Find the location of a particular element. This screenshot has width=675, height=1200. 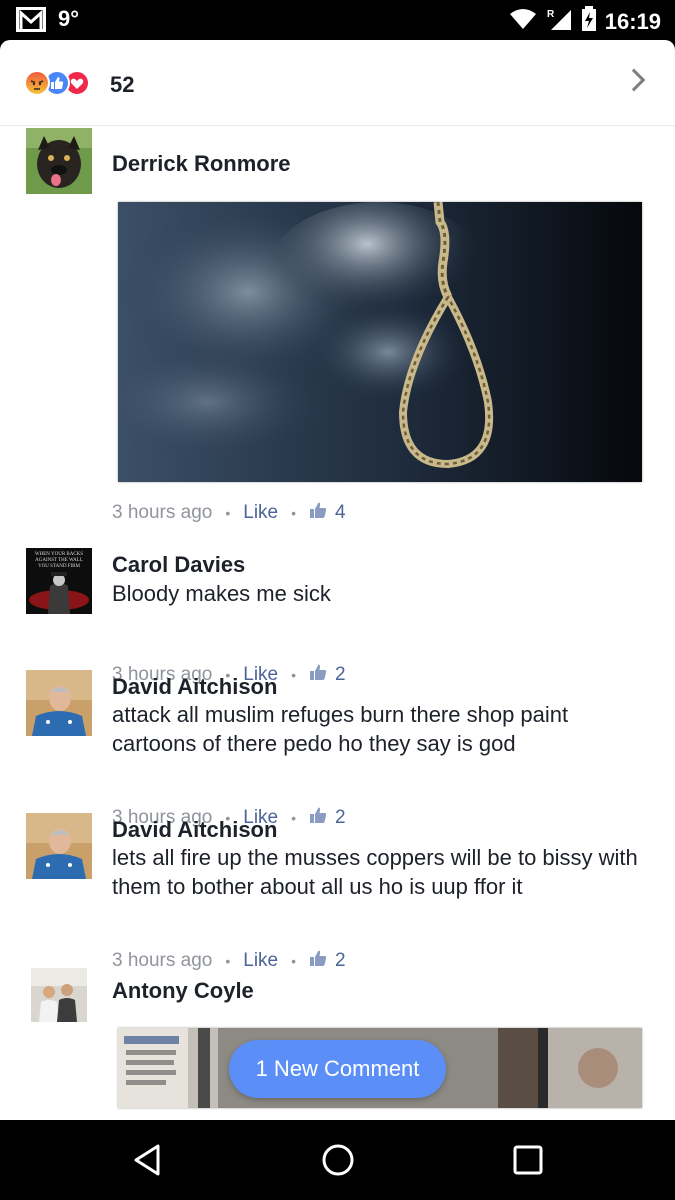

comment-author: Carol Davies is located at coordinates (178, 565).